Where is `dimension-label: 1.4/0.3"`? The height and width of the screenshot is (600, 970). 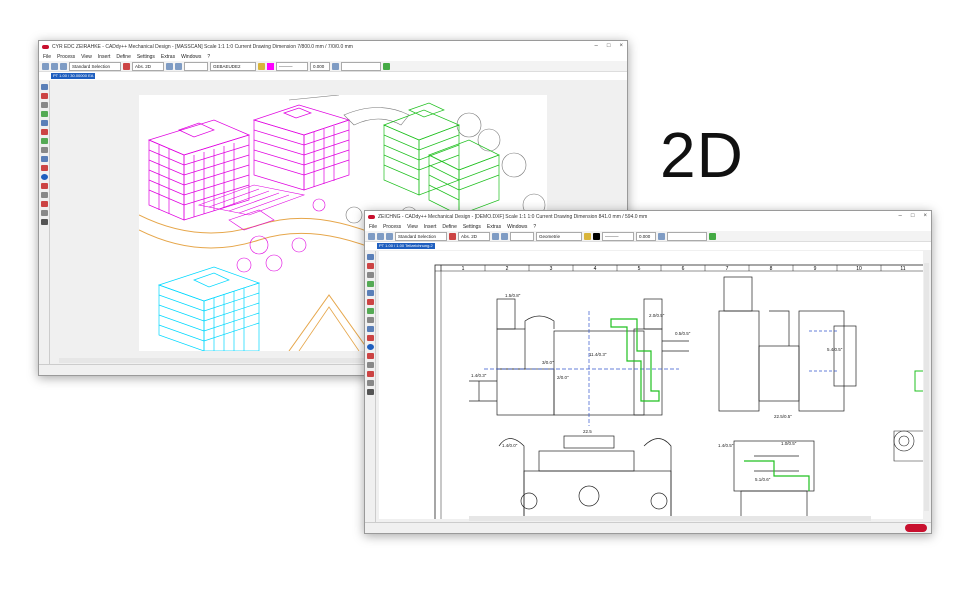
dimension-label: 1.4/0.3" is located at coordinates (479, 375).